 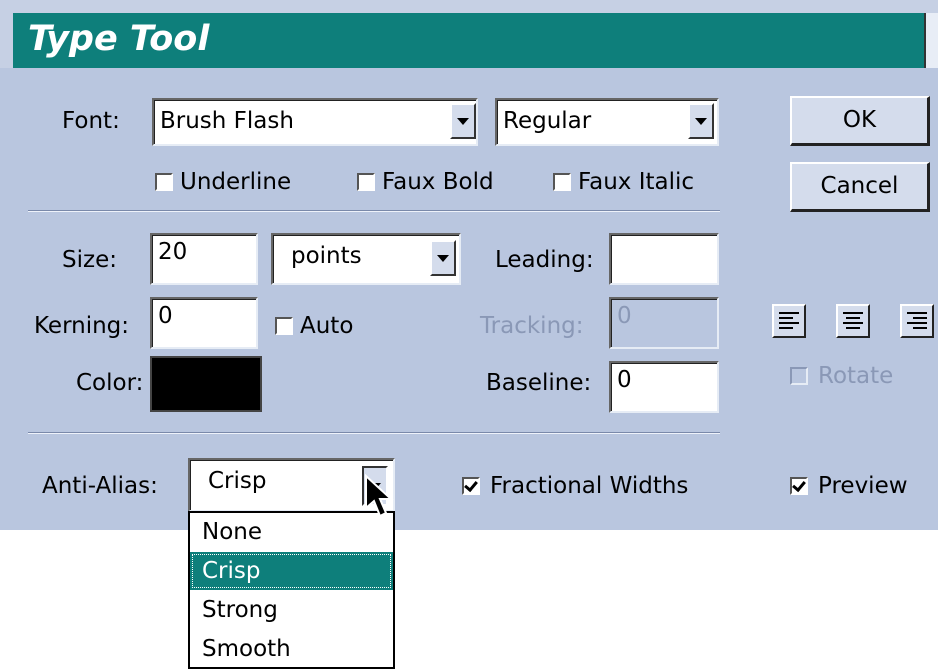 What do you see at coordinates (664, 323) in the screenshot?
I see `tracking-input: 0` at bounding box center [664, 323].